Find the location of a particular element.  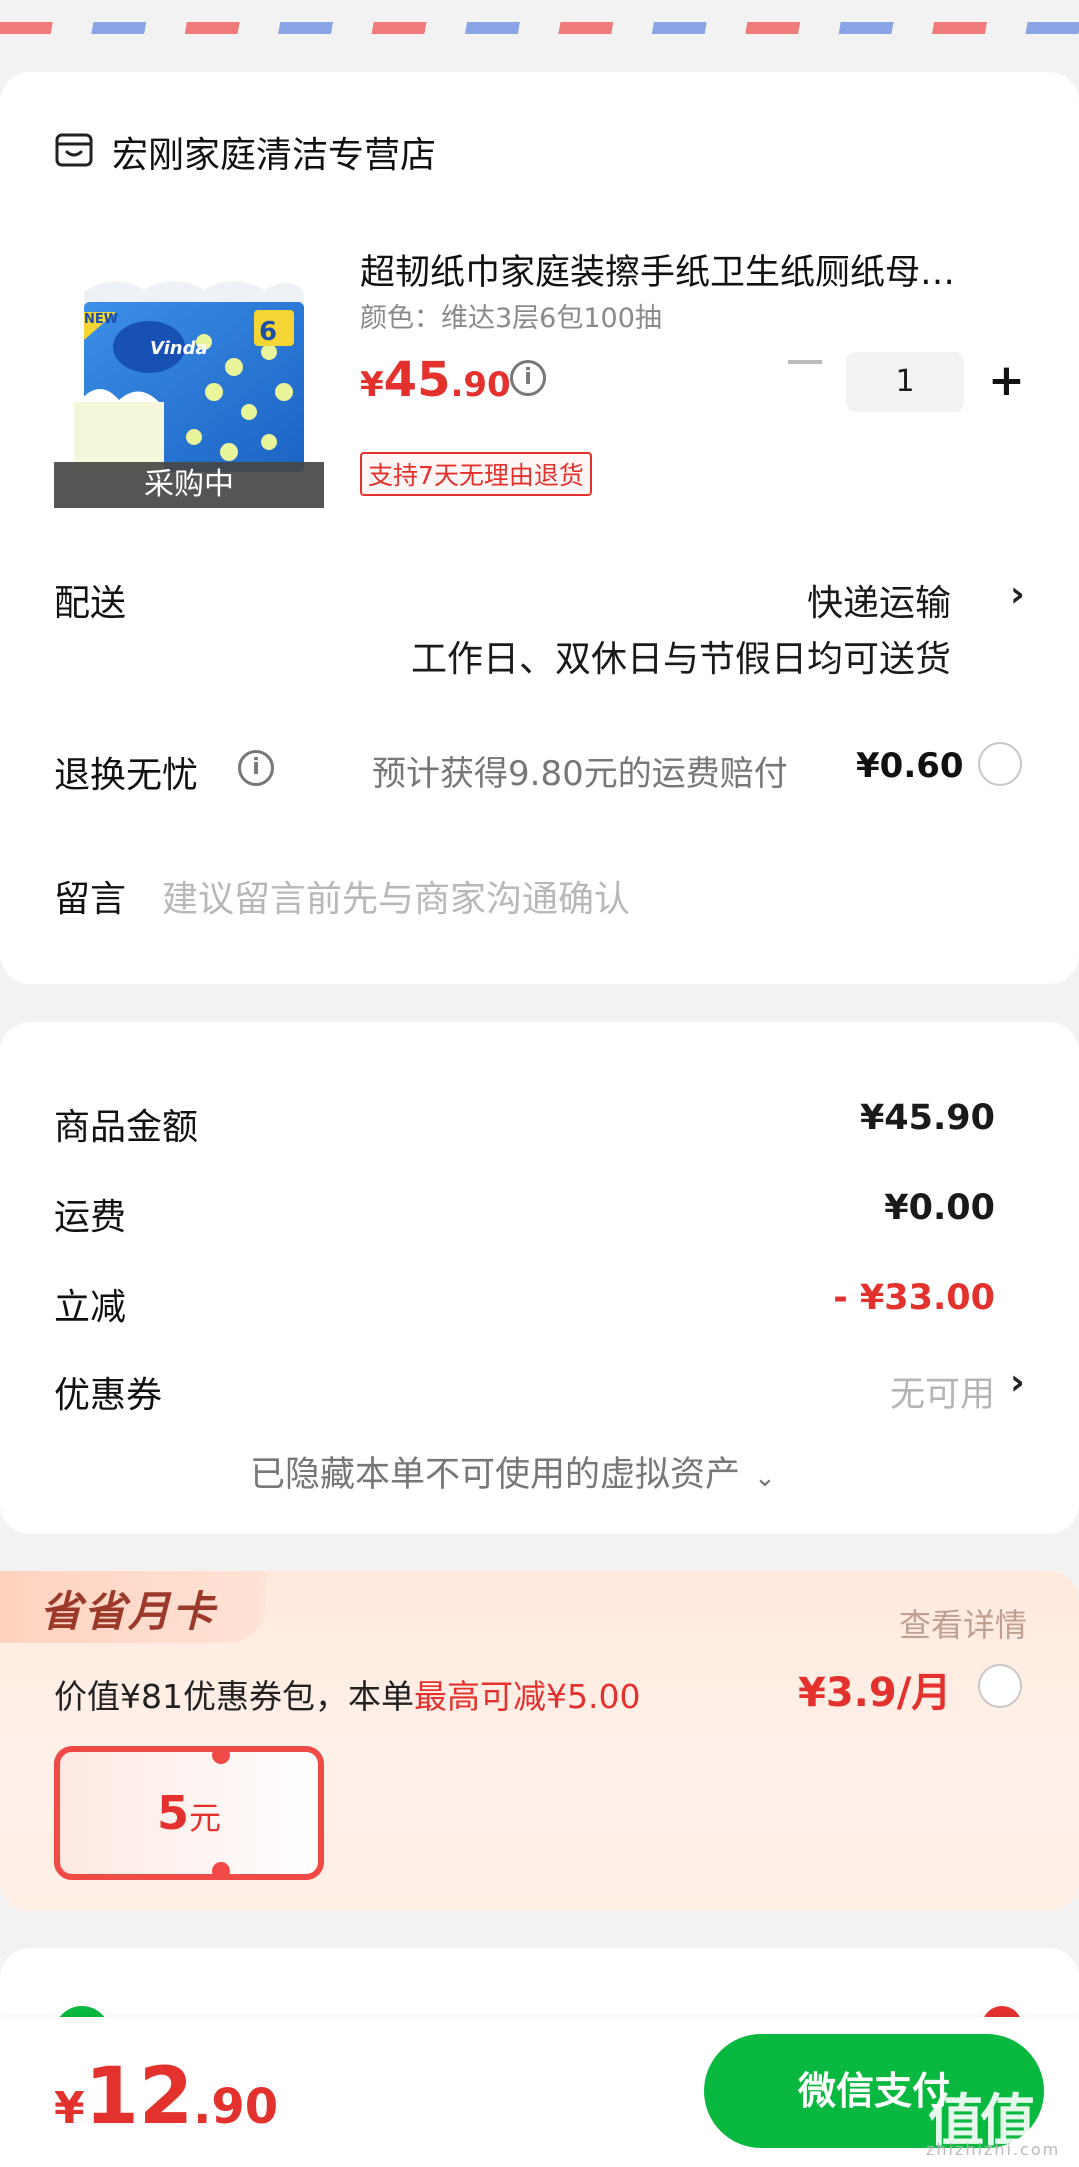

airmail-stripes is located at coordinates (539, 28).